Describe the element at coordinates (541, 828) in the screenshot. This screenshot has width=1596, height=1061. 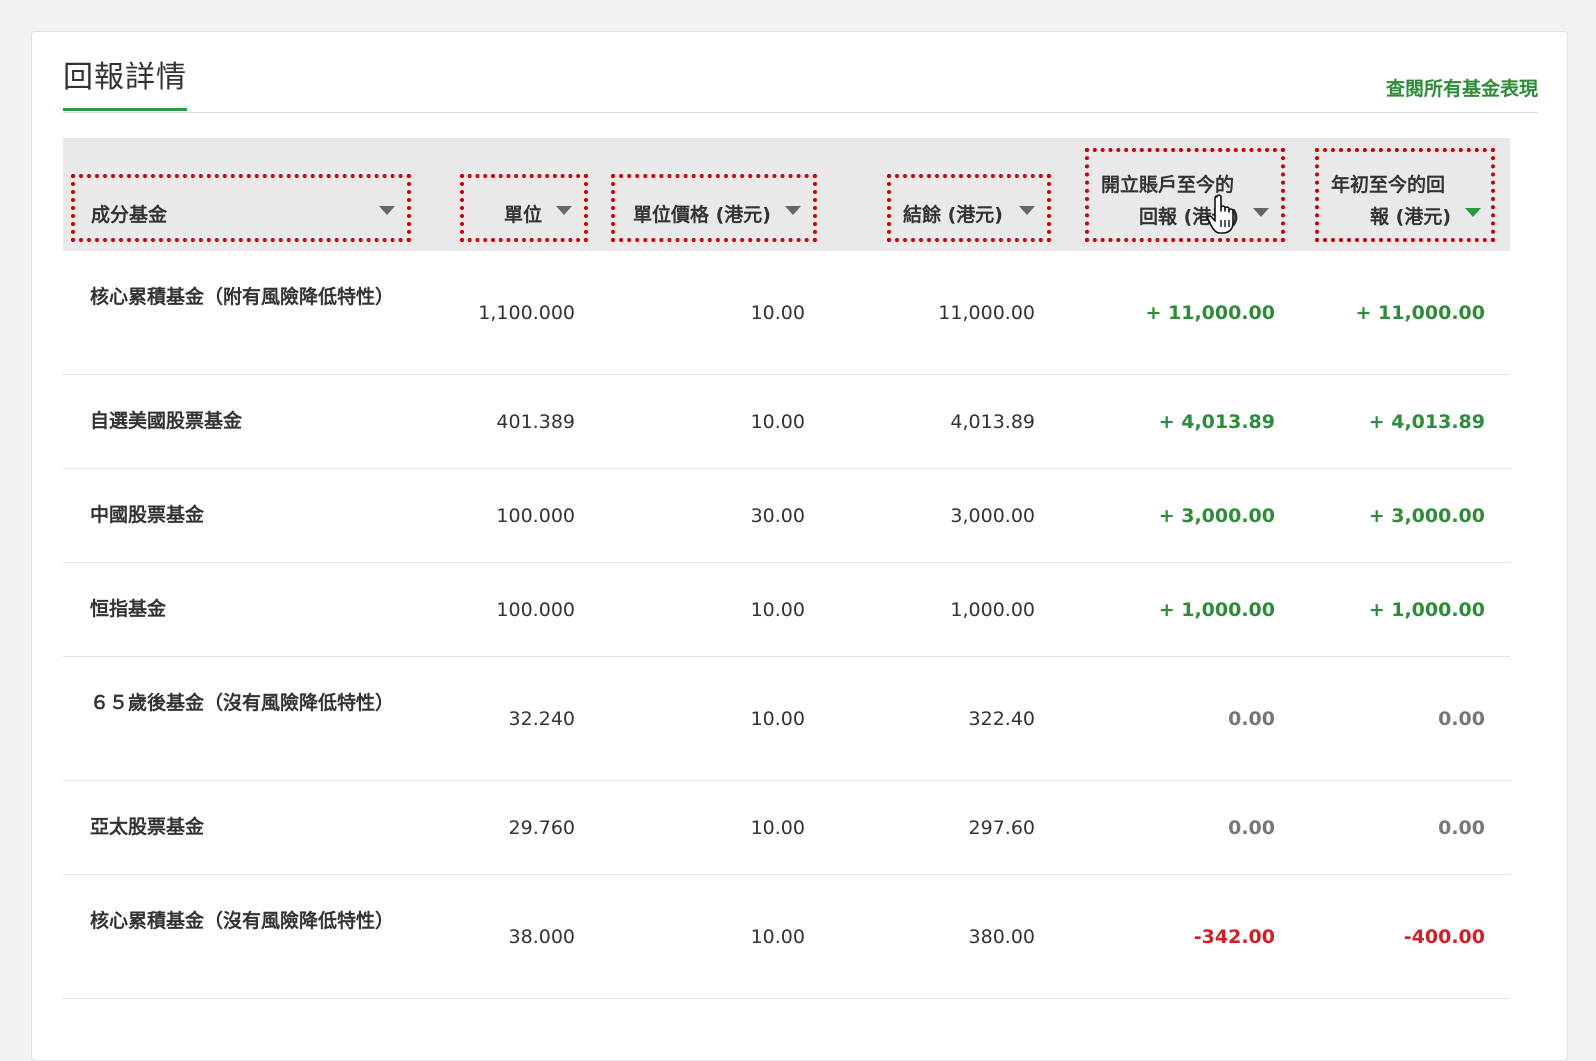
I see `units-value: 29.760` at that location.